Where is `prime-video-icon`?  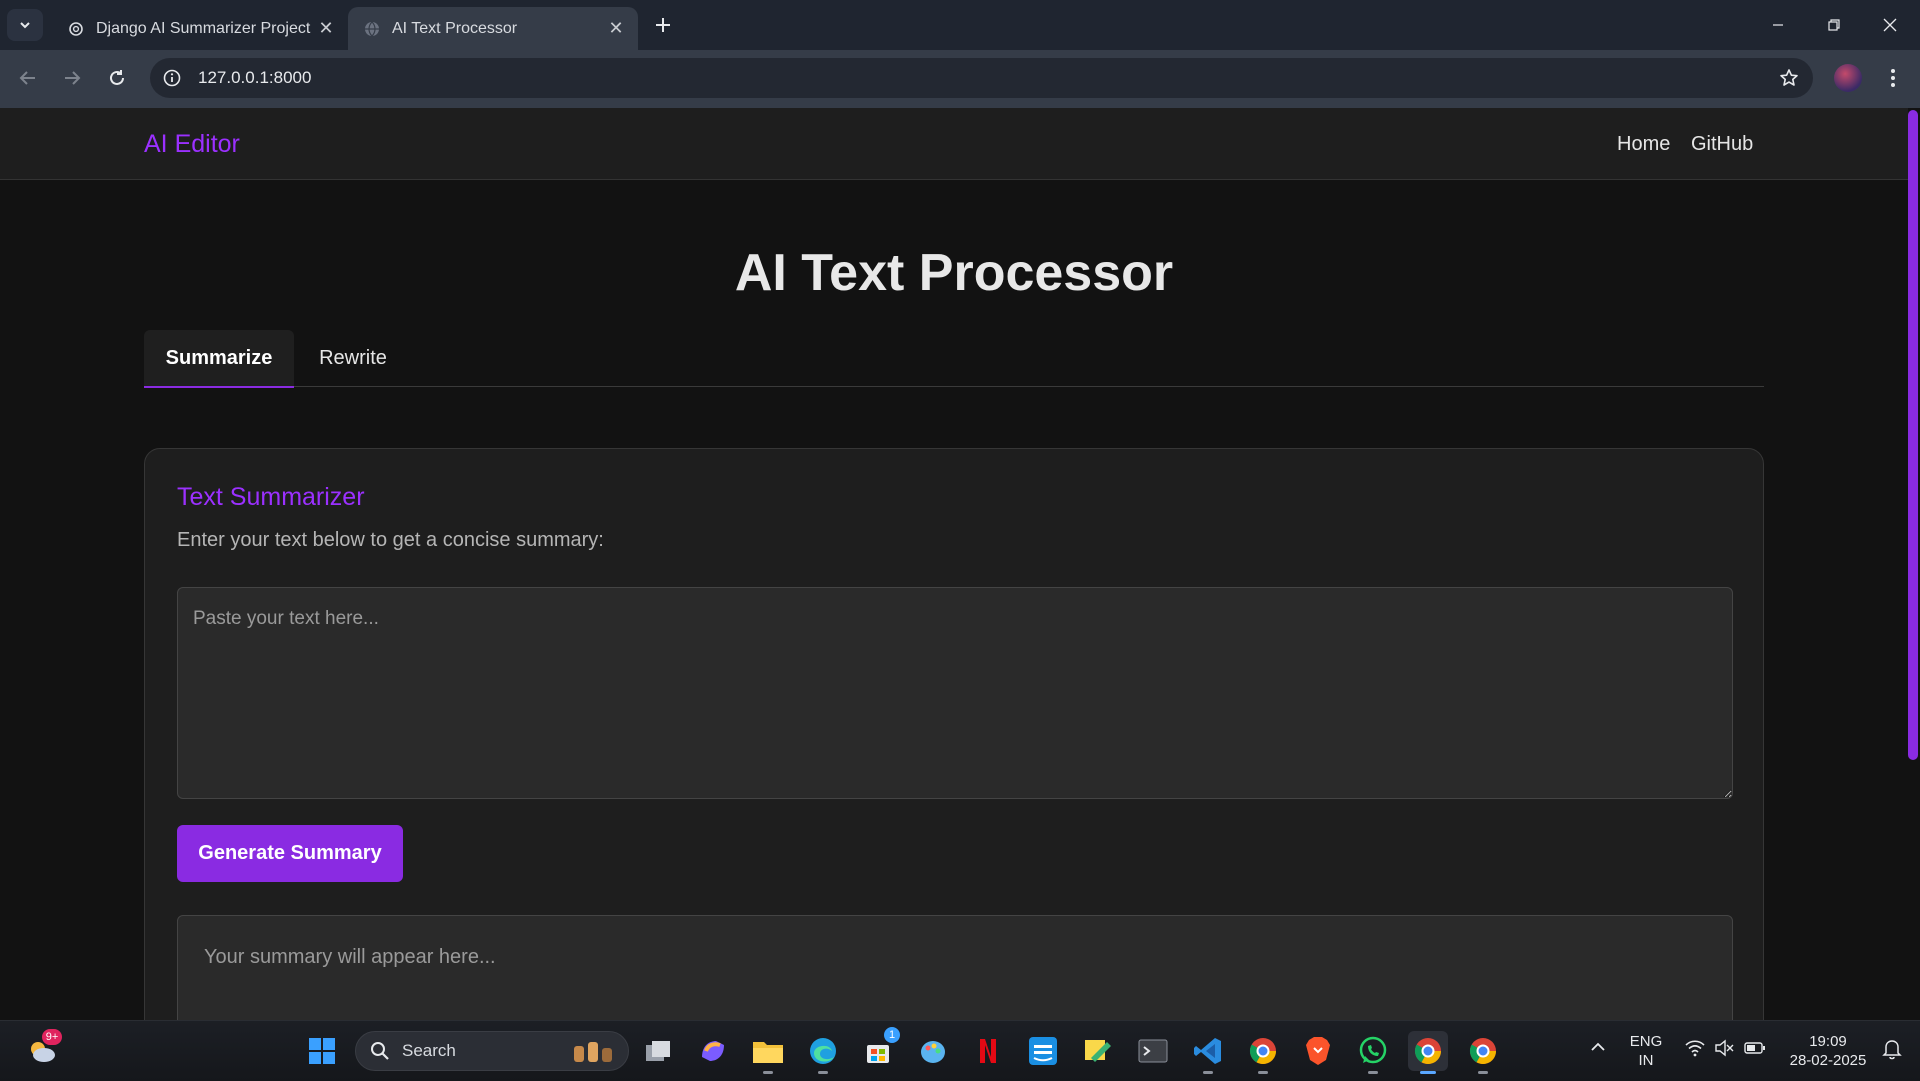 prime-video-icon is located at coordinates (1043, 1051).